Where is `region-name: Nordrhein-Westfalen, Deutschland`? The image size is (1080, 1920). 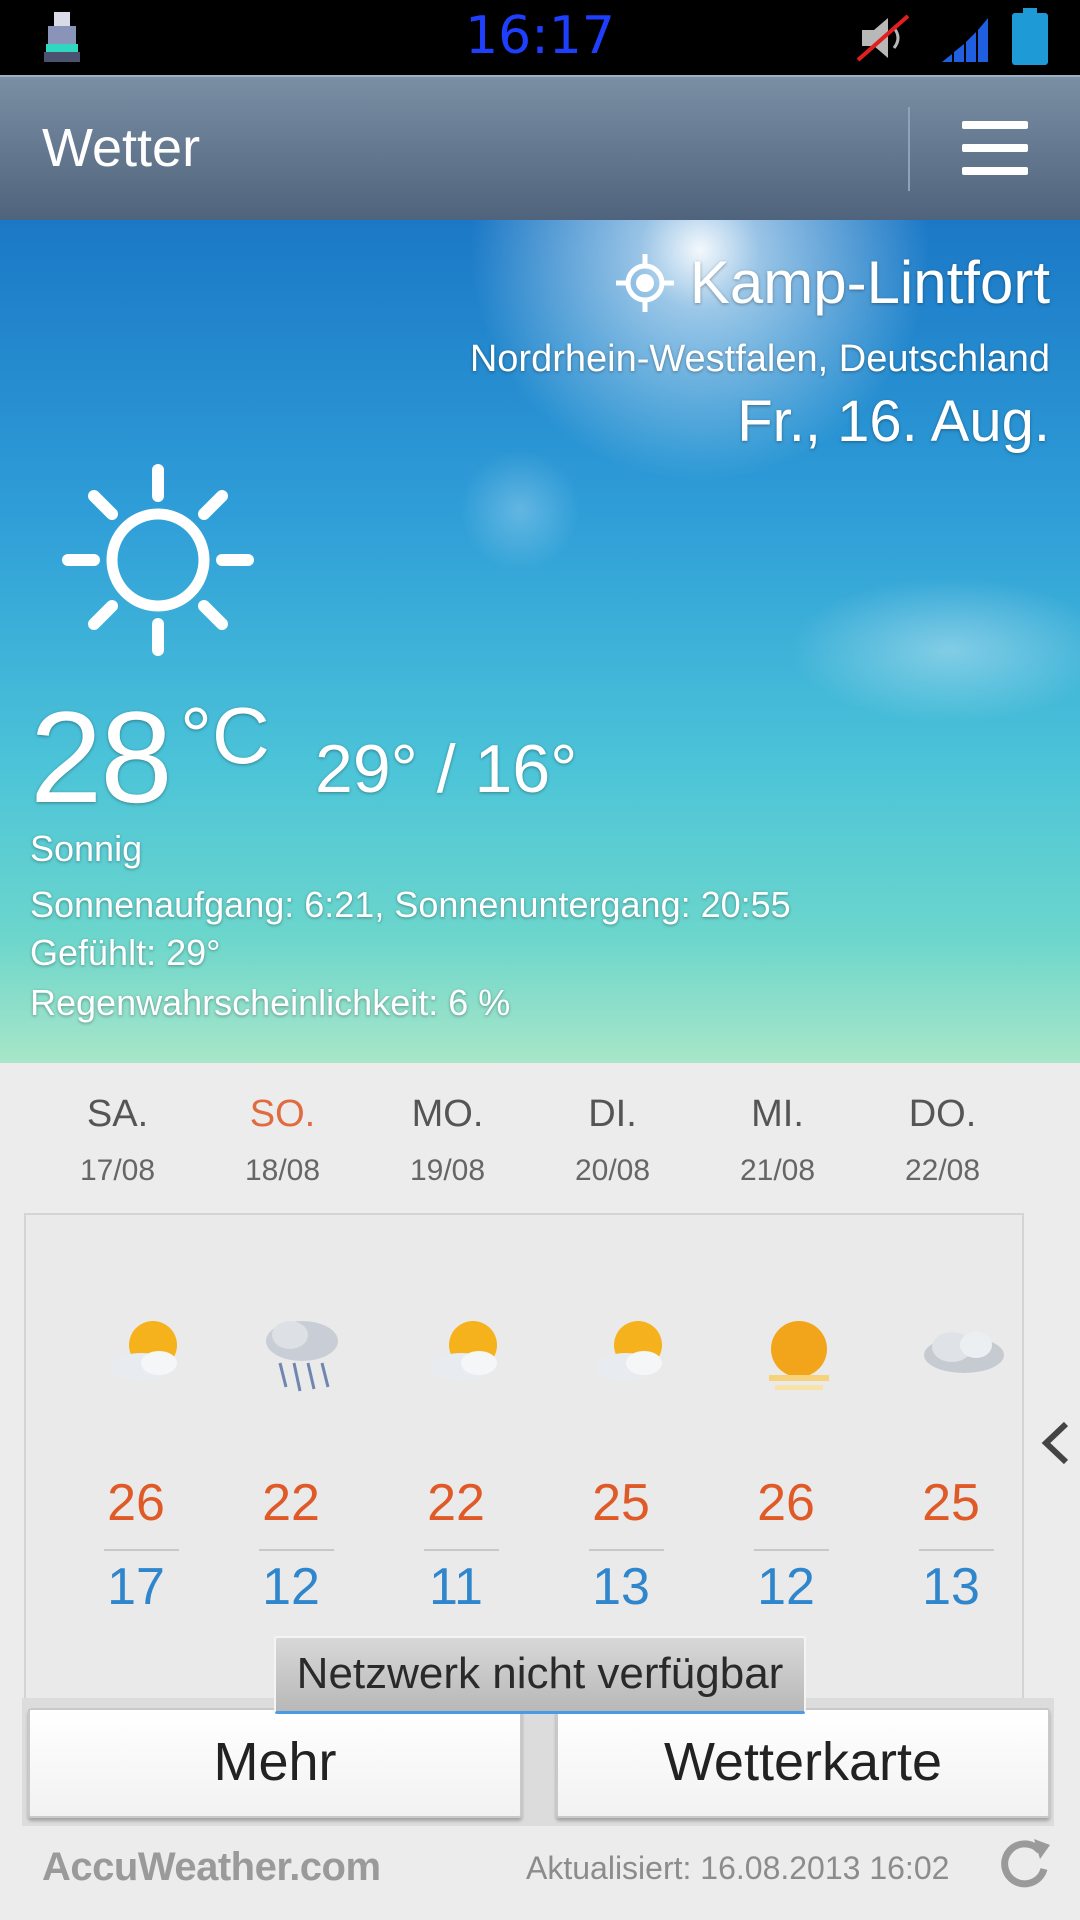
region-name: Nordrhein-Westfalen, Deutschland is located at coordinates (759, 359).